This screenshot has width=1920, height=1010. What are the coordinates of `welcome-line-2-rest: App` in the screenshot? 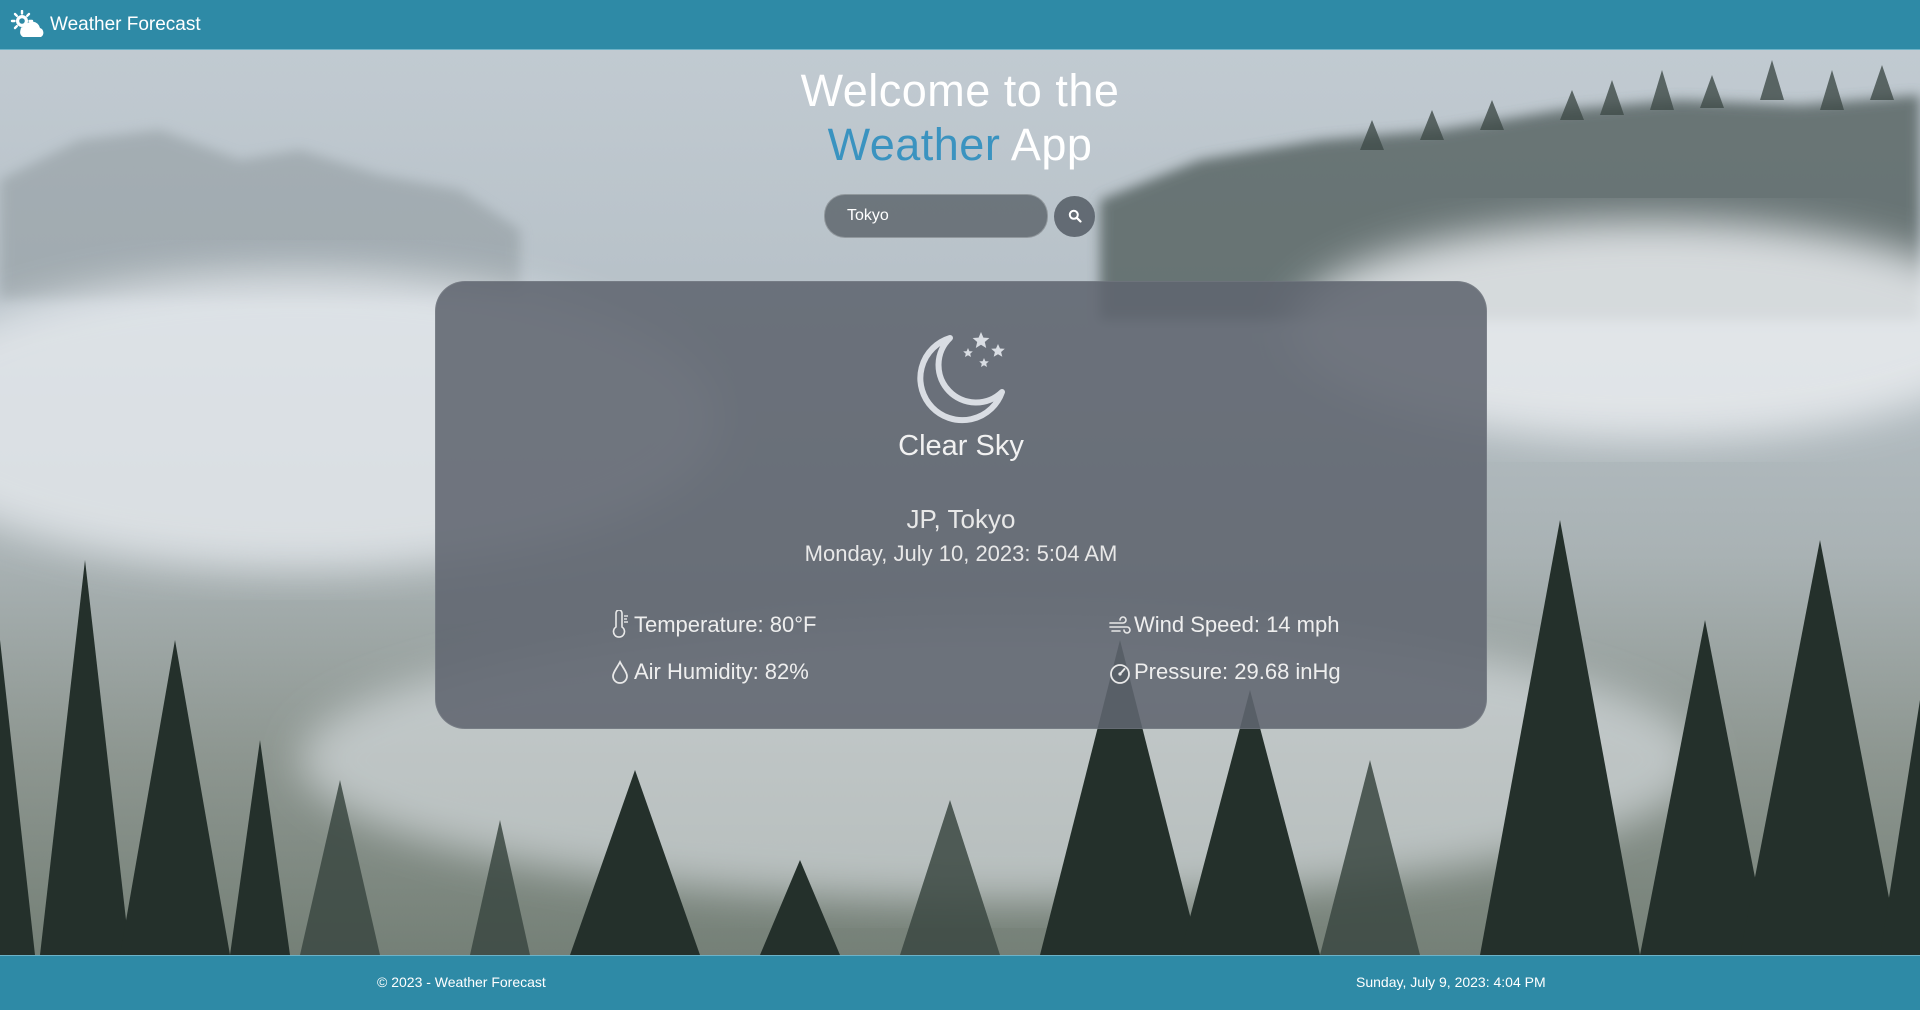 It's located at (1046, 144).